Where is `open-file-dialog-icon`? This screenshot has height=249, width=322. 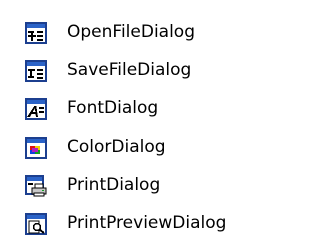 open-file-dialog-icon is located at coordinates (36, 33).